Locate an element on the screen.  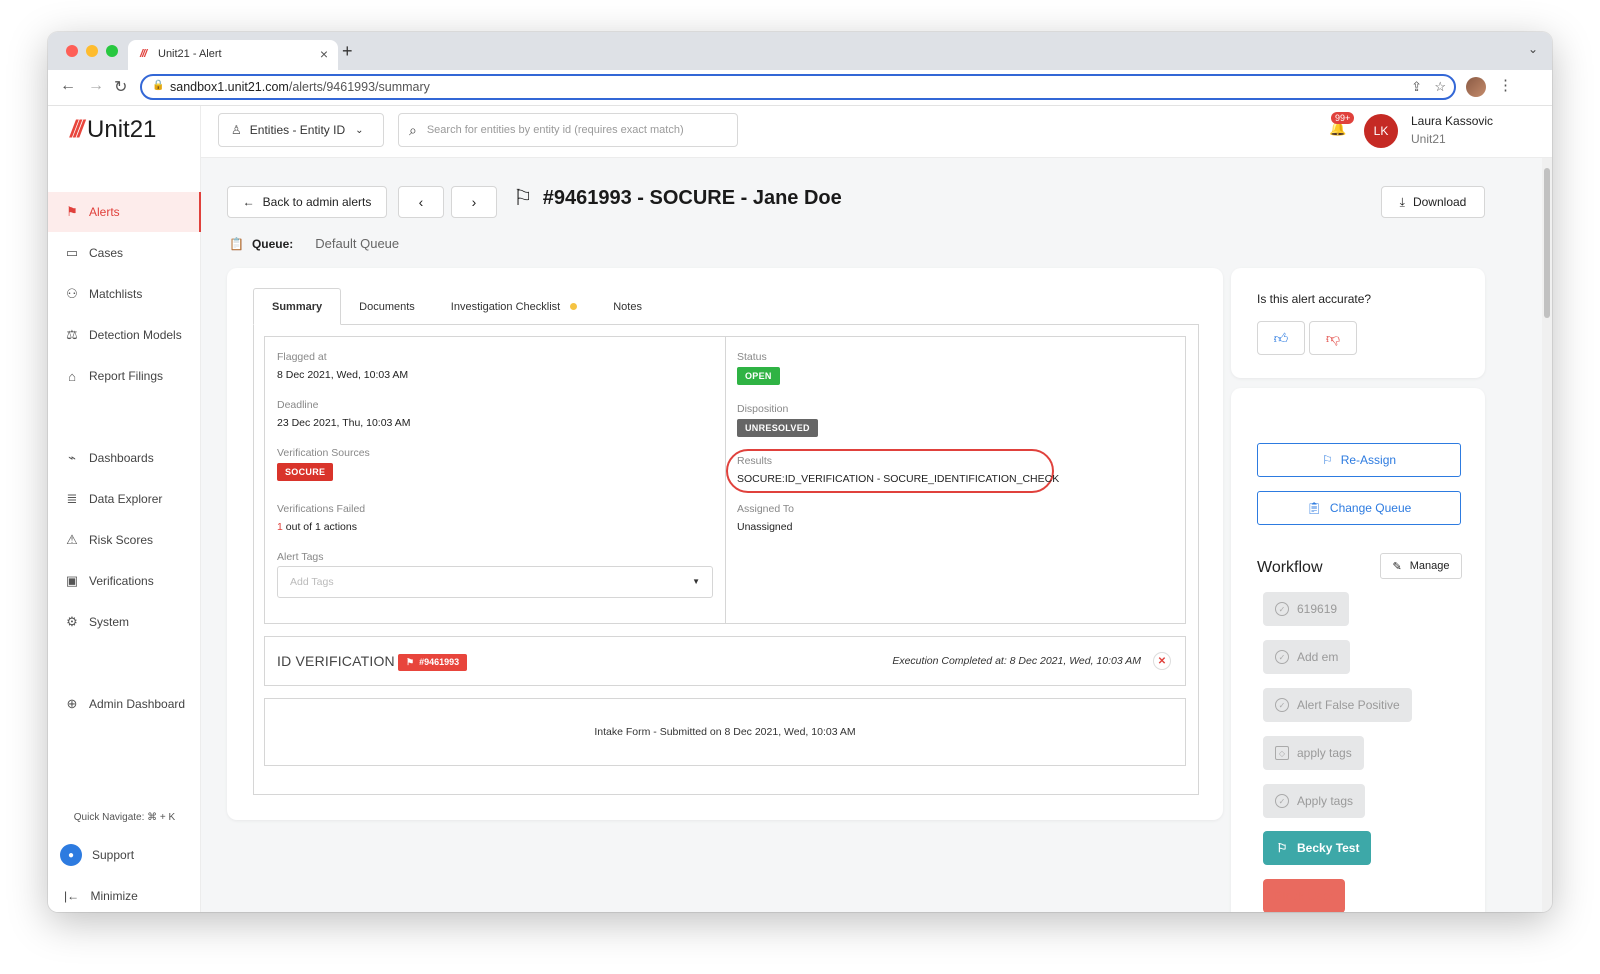
chevron-right-icon: › is located at coordinates (474, 202).